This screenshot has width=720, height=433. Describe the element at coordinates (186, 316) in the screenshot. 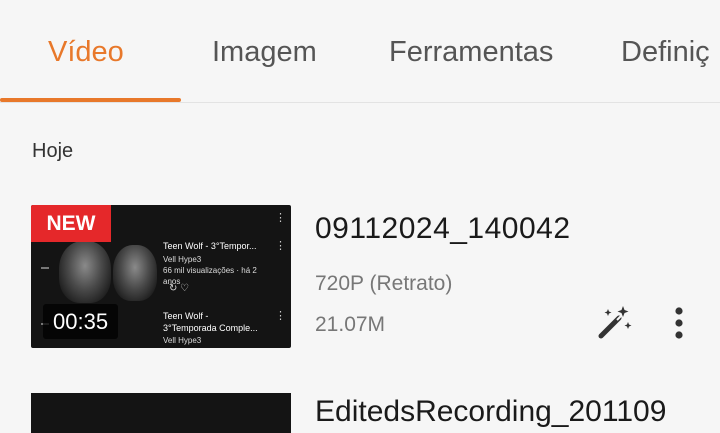

I see `thumbnail-video2-title: Teen Wolf -` at that location.